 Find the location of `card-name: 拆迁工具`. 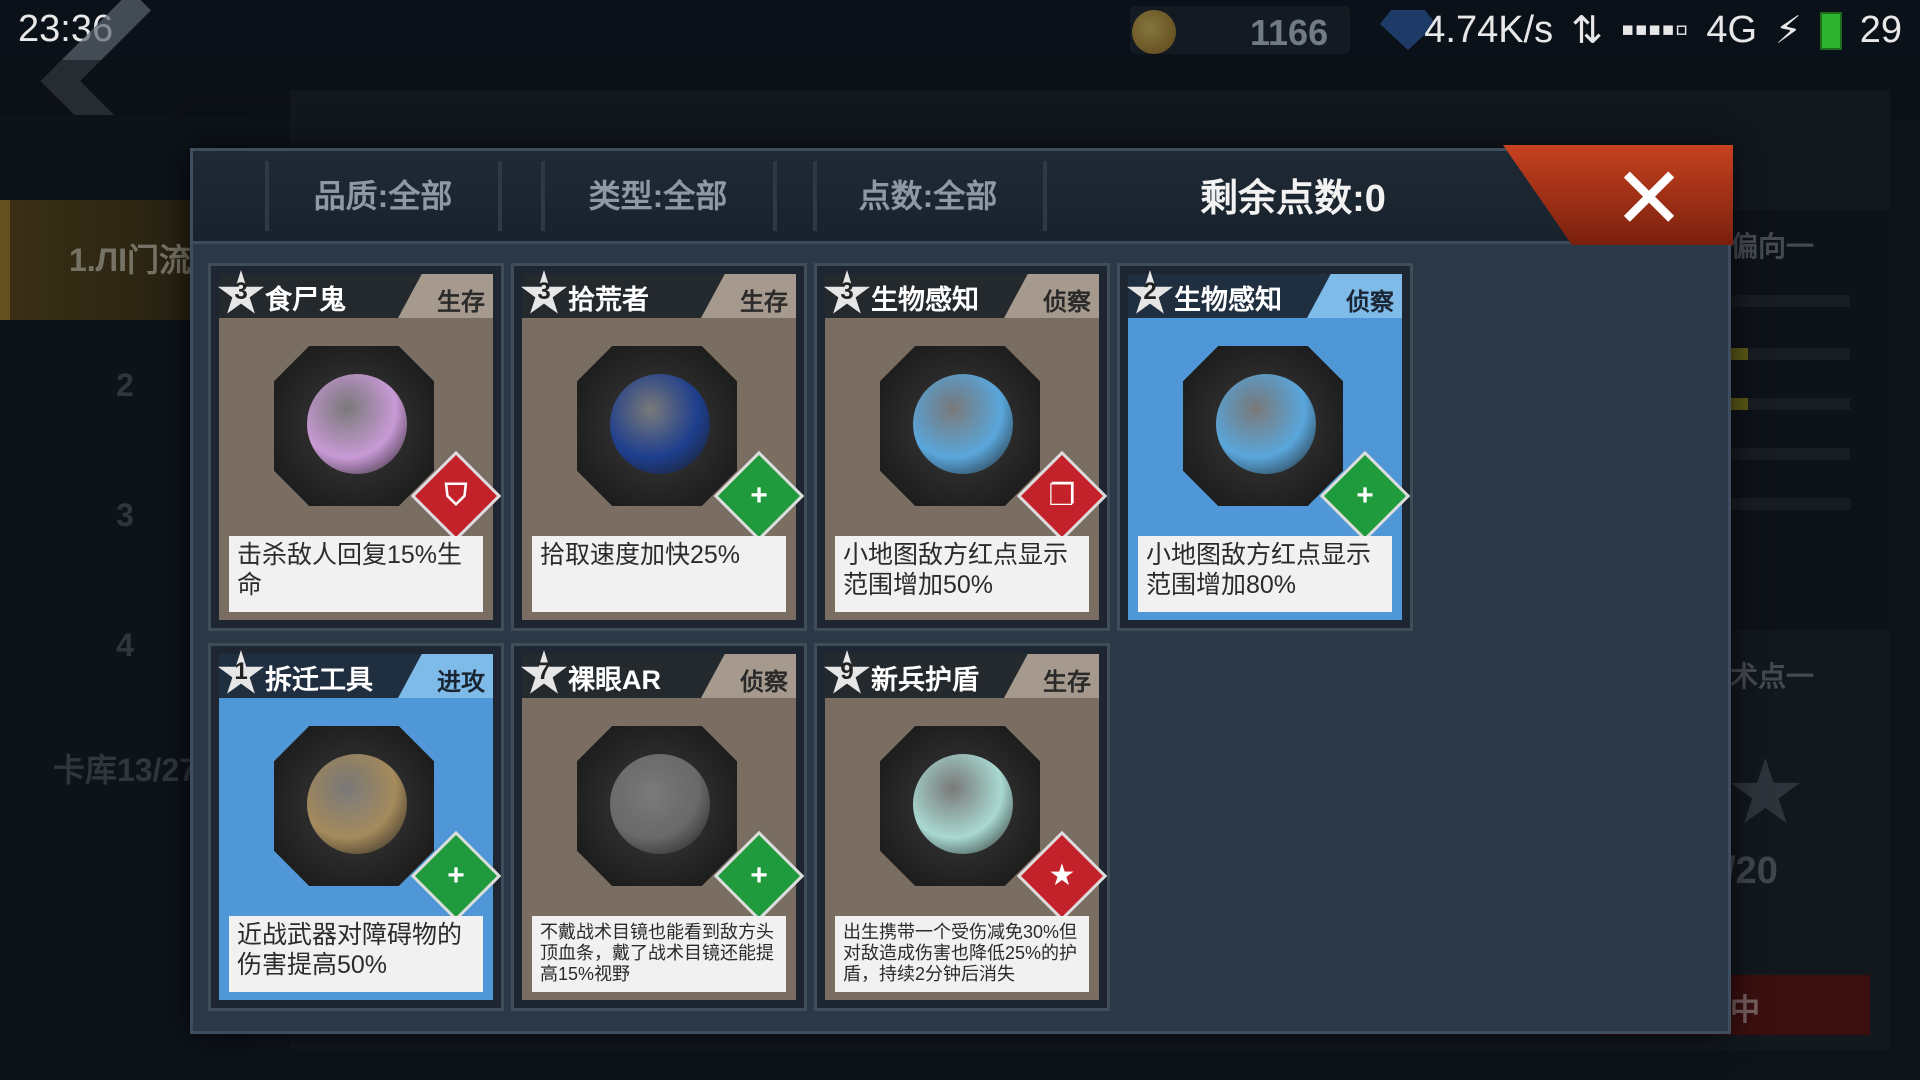

card-name: 拆迁工具 is located at coordinates (319, 680).